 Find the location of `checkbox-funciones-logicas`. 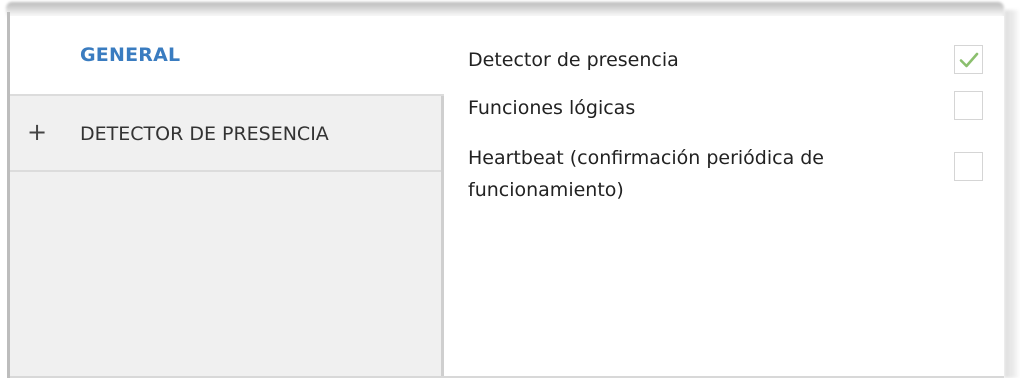

checkbox-funciones-logicas is located at coordinates (968, 105).